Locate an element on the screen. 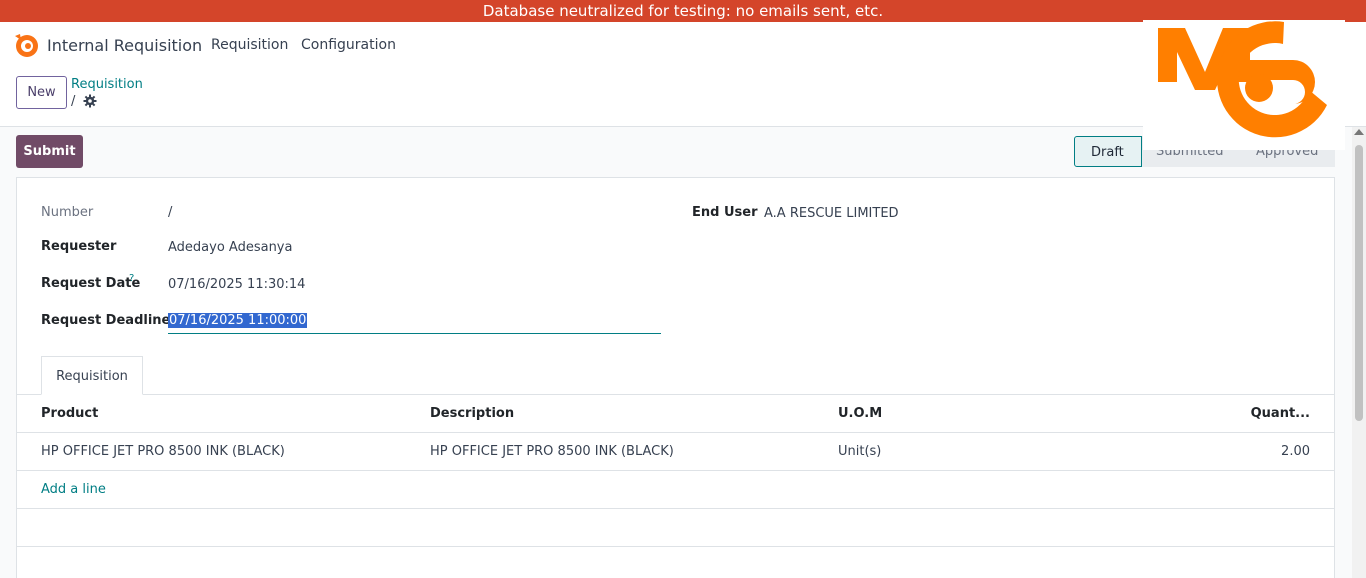  cell-uom: Unit(s) is located at coordinates (859, 451).